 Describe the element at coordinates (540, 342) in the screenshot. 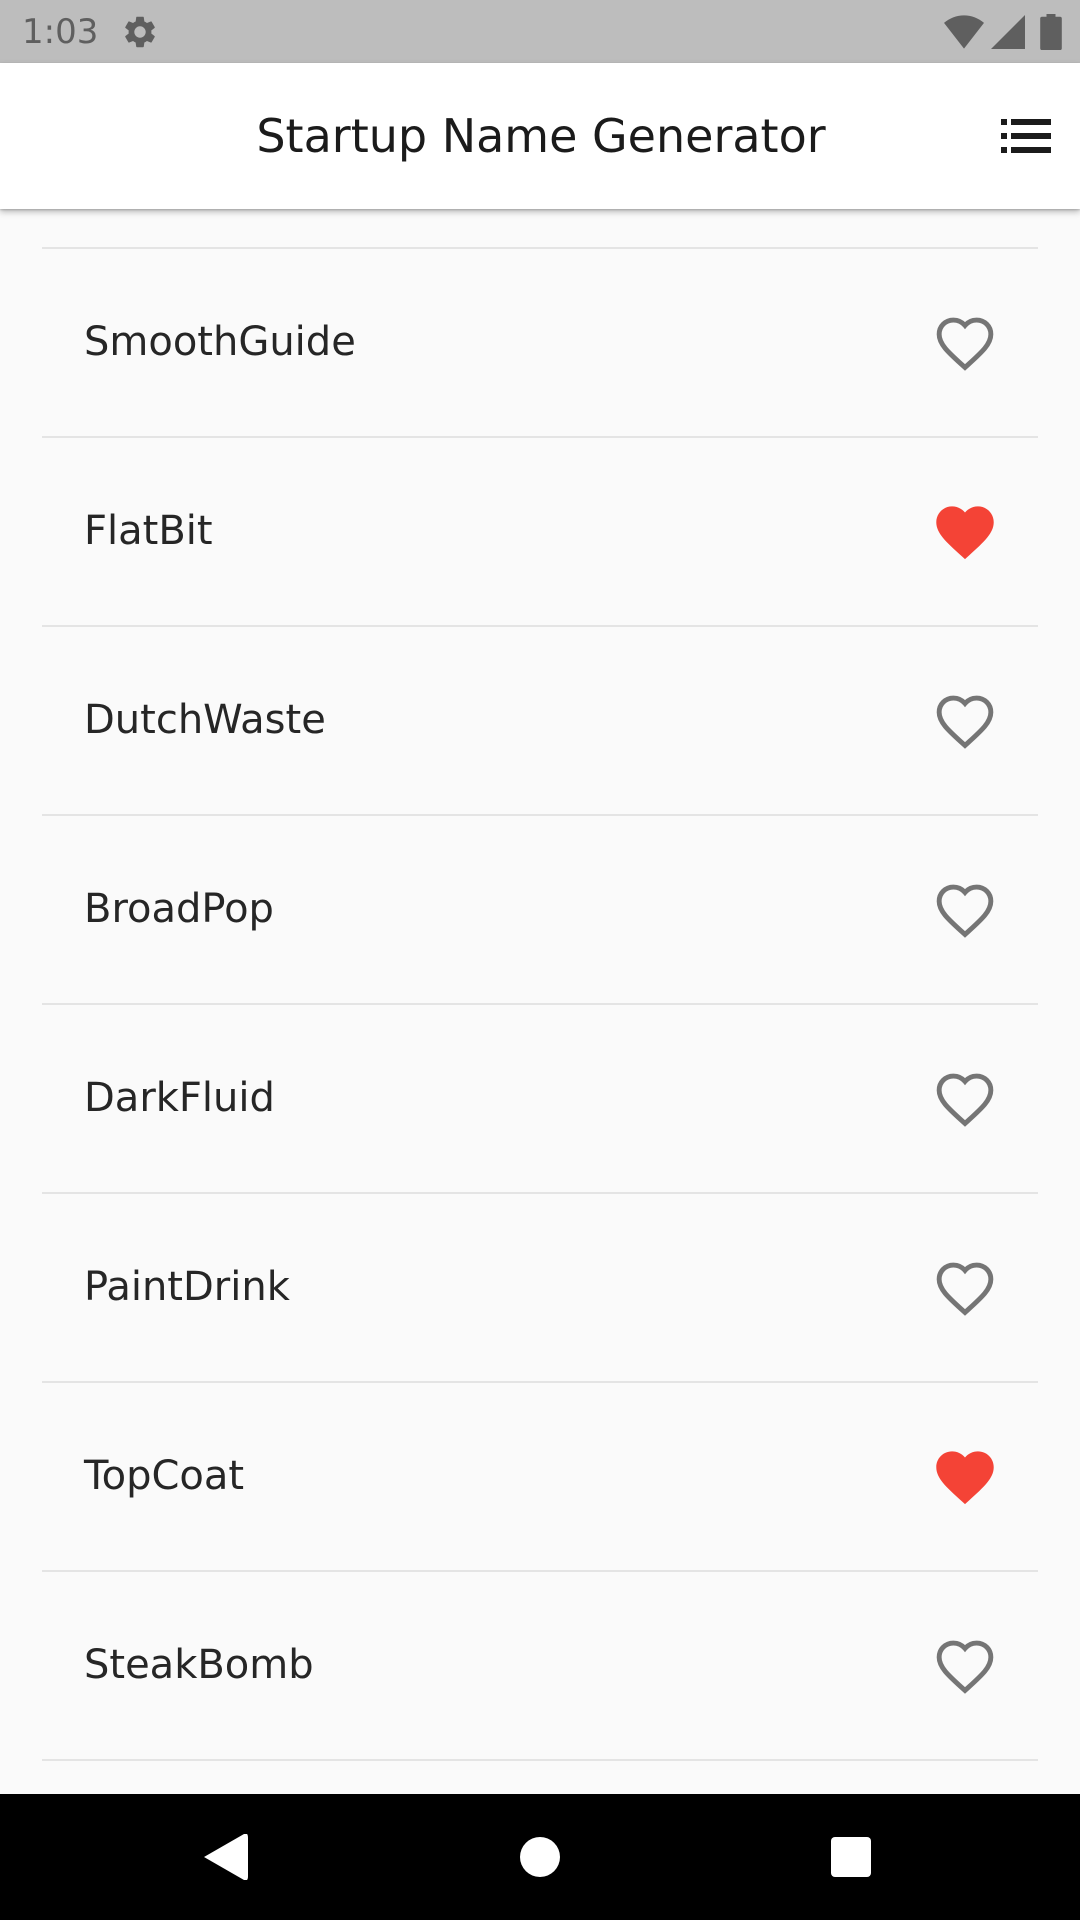

I see `list-item: SmoothGuide` at that location.